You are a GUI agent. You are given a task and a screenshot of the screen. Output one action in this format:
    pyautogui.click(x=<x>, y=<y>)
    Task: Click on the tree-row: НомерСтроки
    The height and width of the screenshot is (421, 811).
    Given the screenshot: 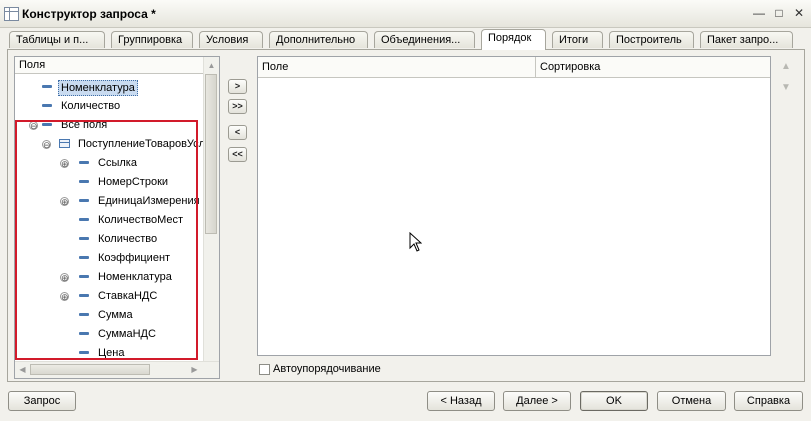 What is the action you would take?
    pyautogui.click(x=110, y=182)
    